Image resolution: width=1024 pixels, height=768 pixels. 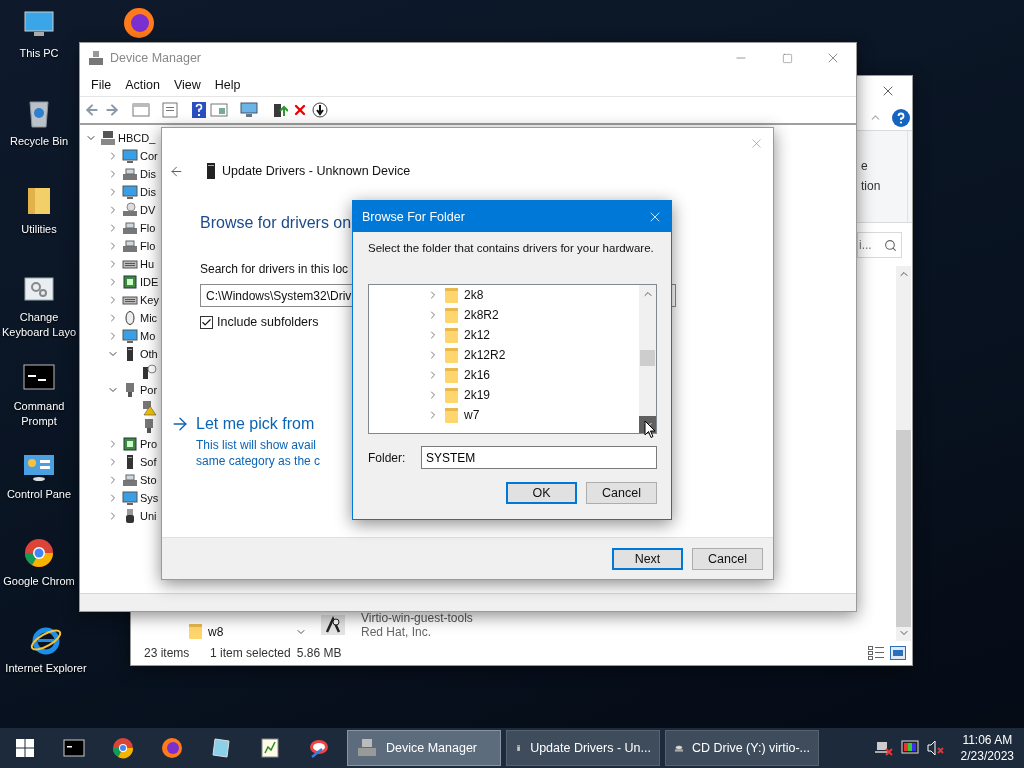 I want to click on menu-item: Help, so click(x=227, y=84).